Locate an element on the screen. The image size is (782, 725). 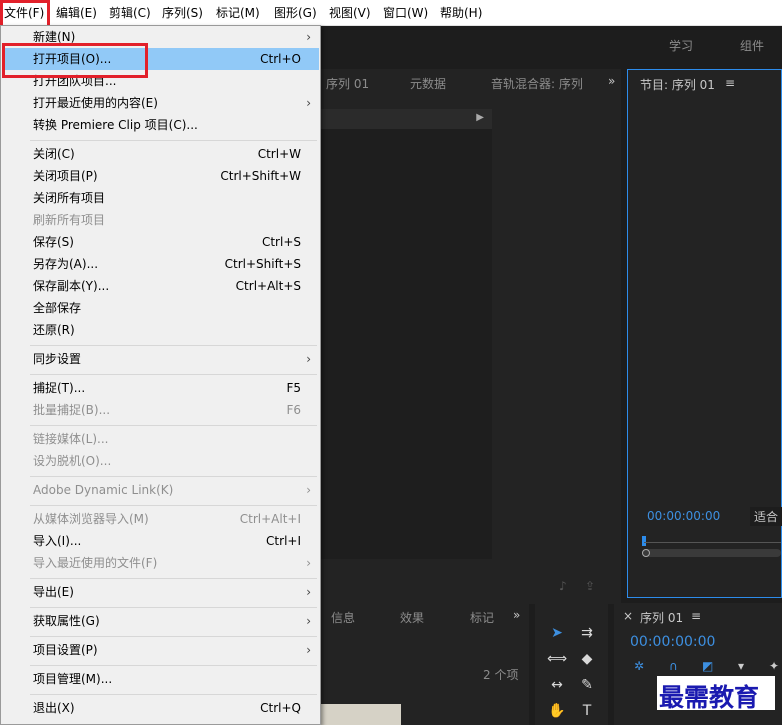
menu-view: 视图(V) is located at coordinates (350, 12).